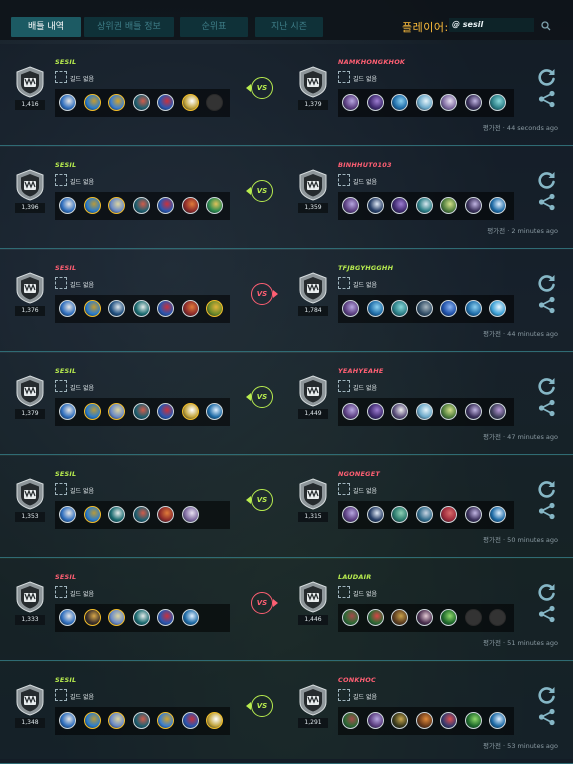 The width and height of the screenshot is (573, 764). Describe the element at coordinates (546, 26) in the screenshot. I see `search-icon` at that location.